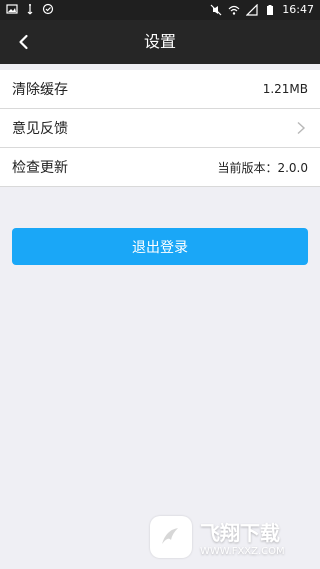 The width and height of the screenshot is (320, 569). What do you see at coordinates (160, 89) in the screenshot?
I see `clear-cache-row: 清除缓存 1.21MB` at bounding box center [160, 89].